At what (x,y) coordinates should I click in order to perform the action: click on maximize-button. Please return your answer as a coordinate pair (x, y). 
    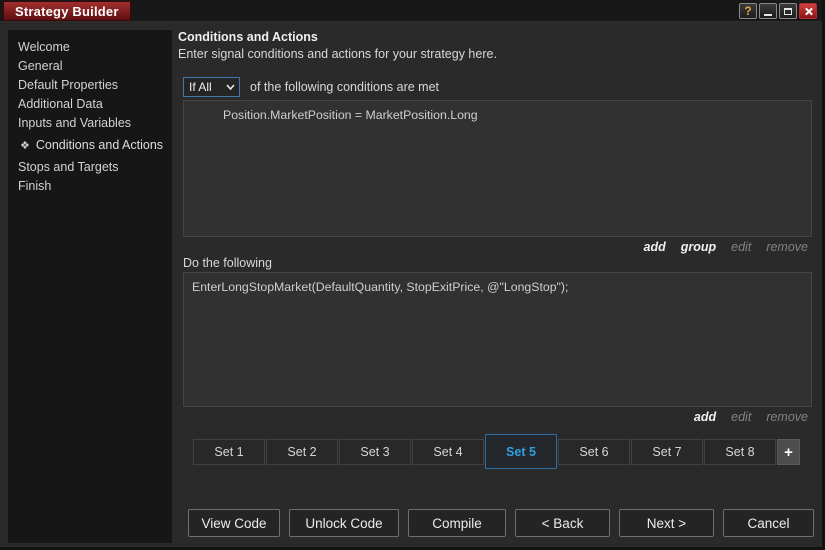
    Looking at the image, I should click on (788, 11).